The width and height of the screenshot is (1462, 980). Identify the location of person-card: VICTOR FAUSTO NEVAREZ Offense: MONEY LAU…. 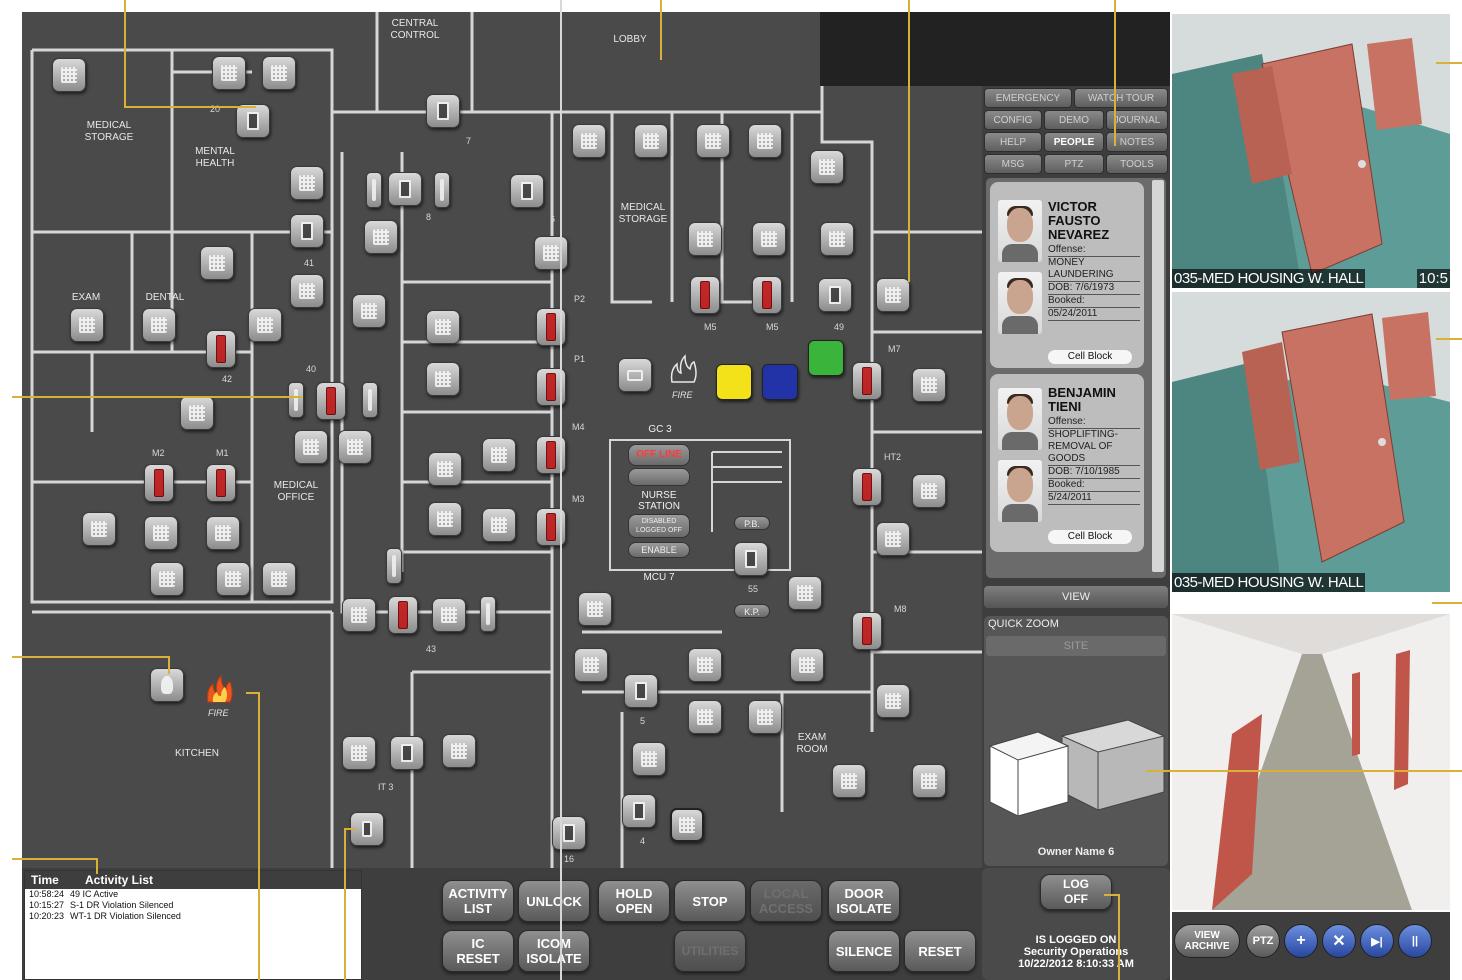
(1067, 275).